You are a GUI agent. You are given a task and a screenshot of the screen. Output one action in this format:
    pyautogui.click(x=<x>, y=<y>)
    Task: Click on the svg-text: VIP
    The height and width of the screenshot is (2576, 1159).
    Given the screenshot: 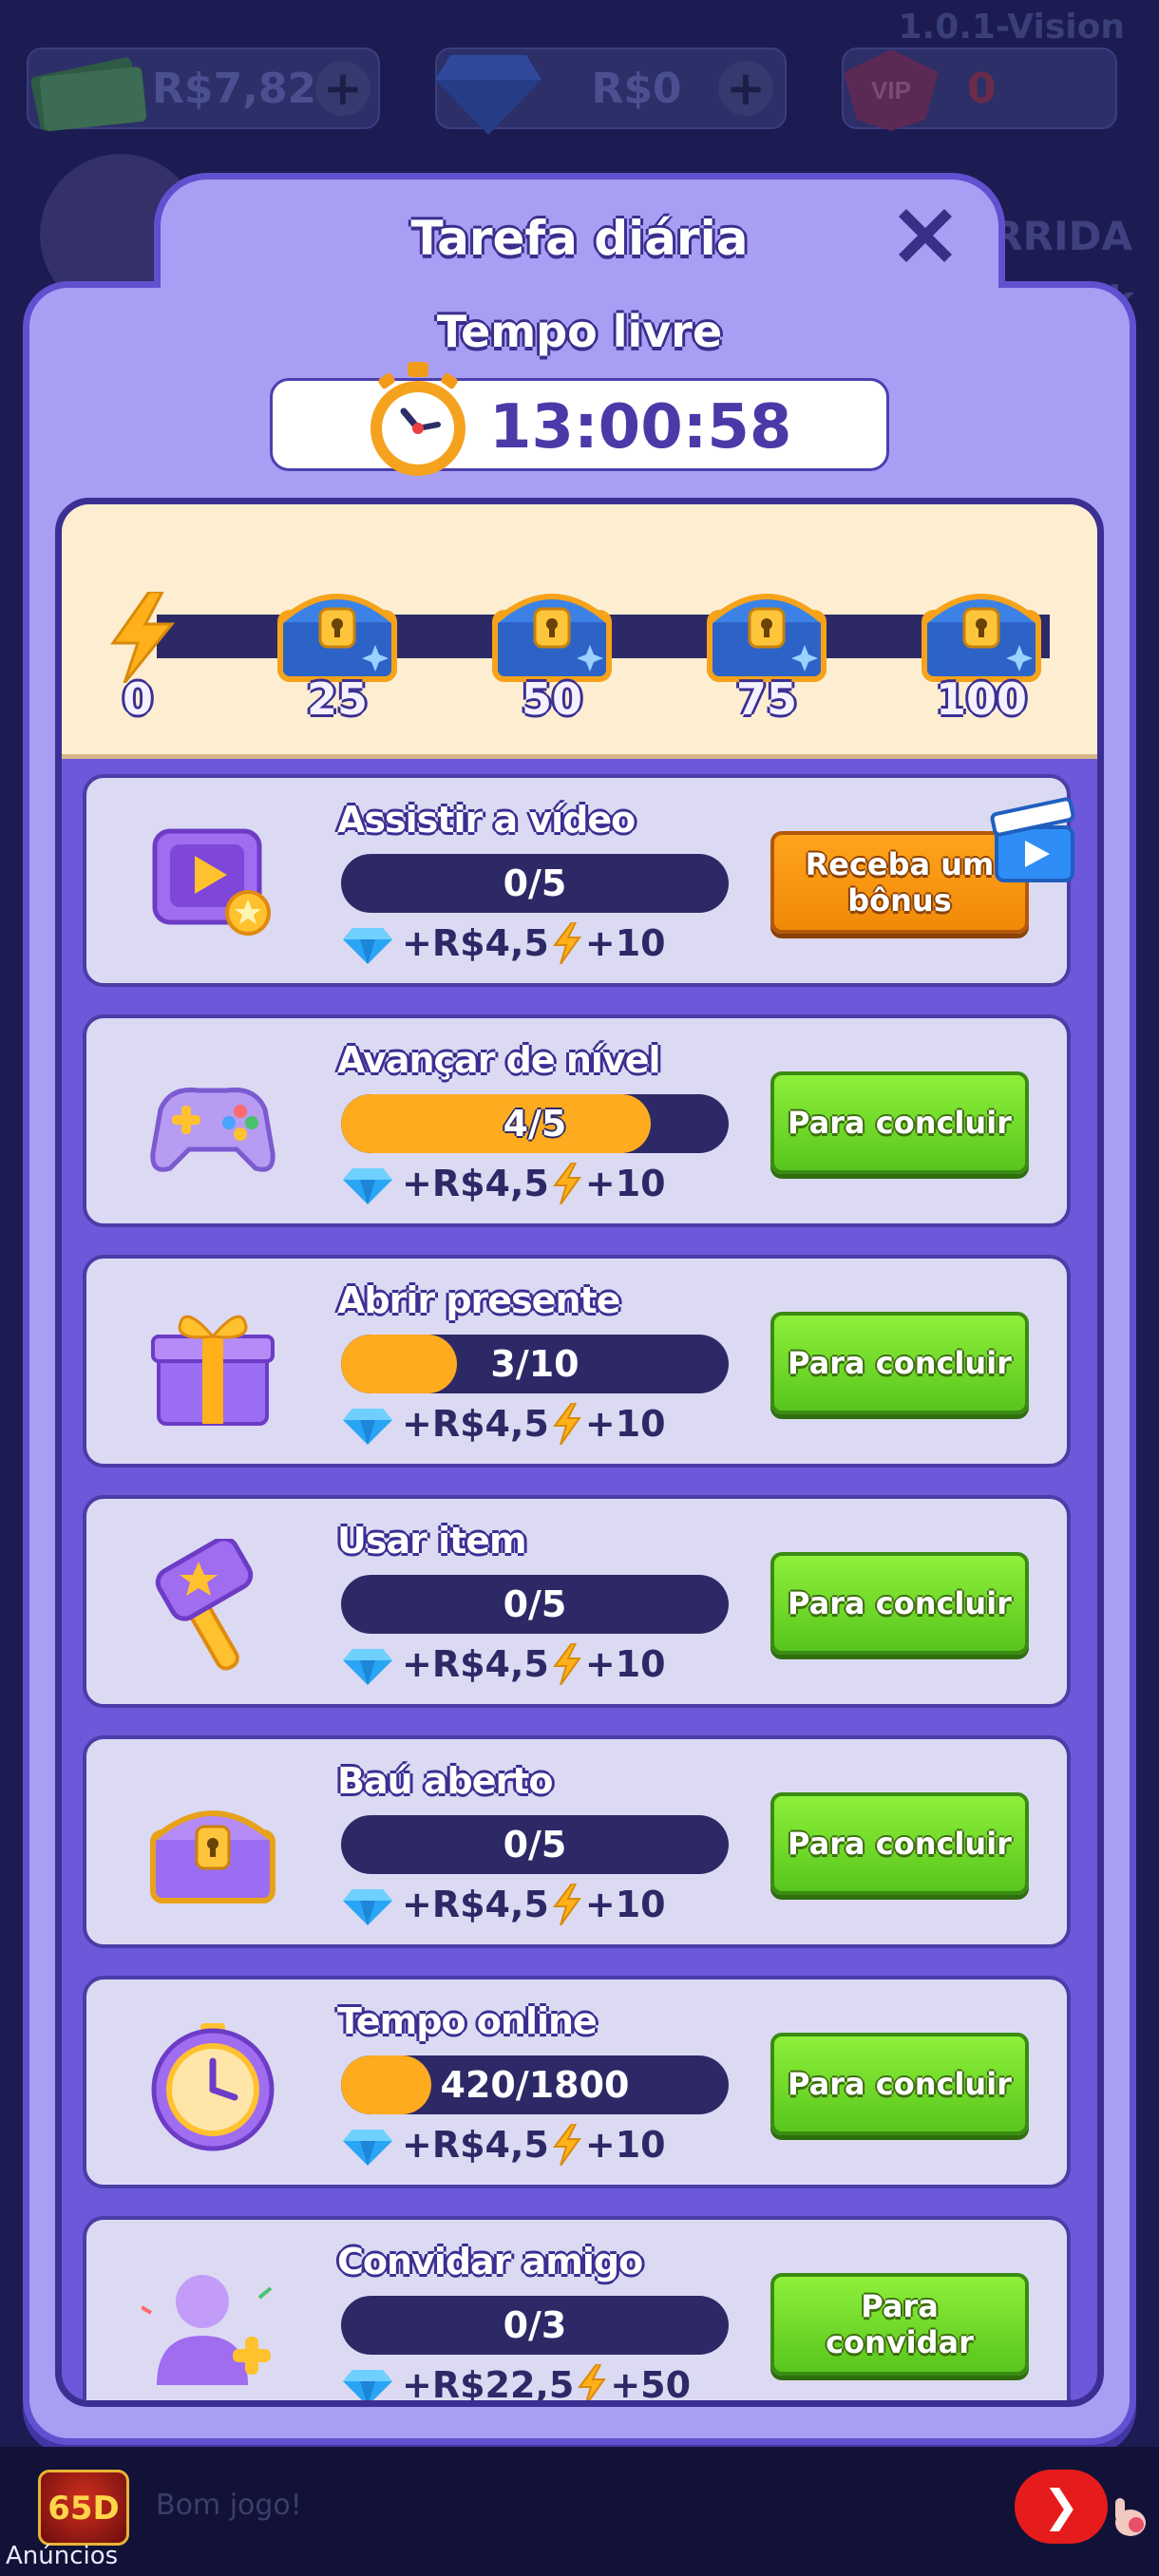 What is the action you would take?
    pyautogui.click(x=891, y=90)
    